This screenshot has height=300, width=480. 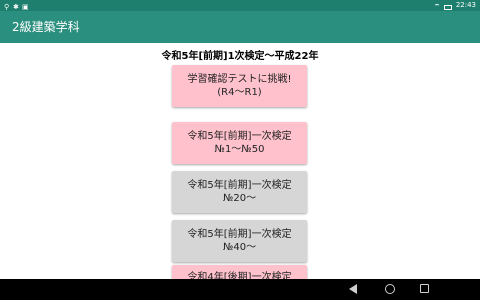 I want to click on recent-apps-icon, so click(x=424, y=288).